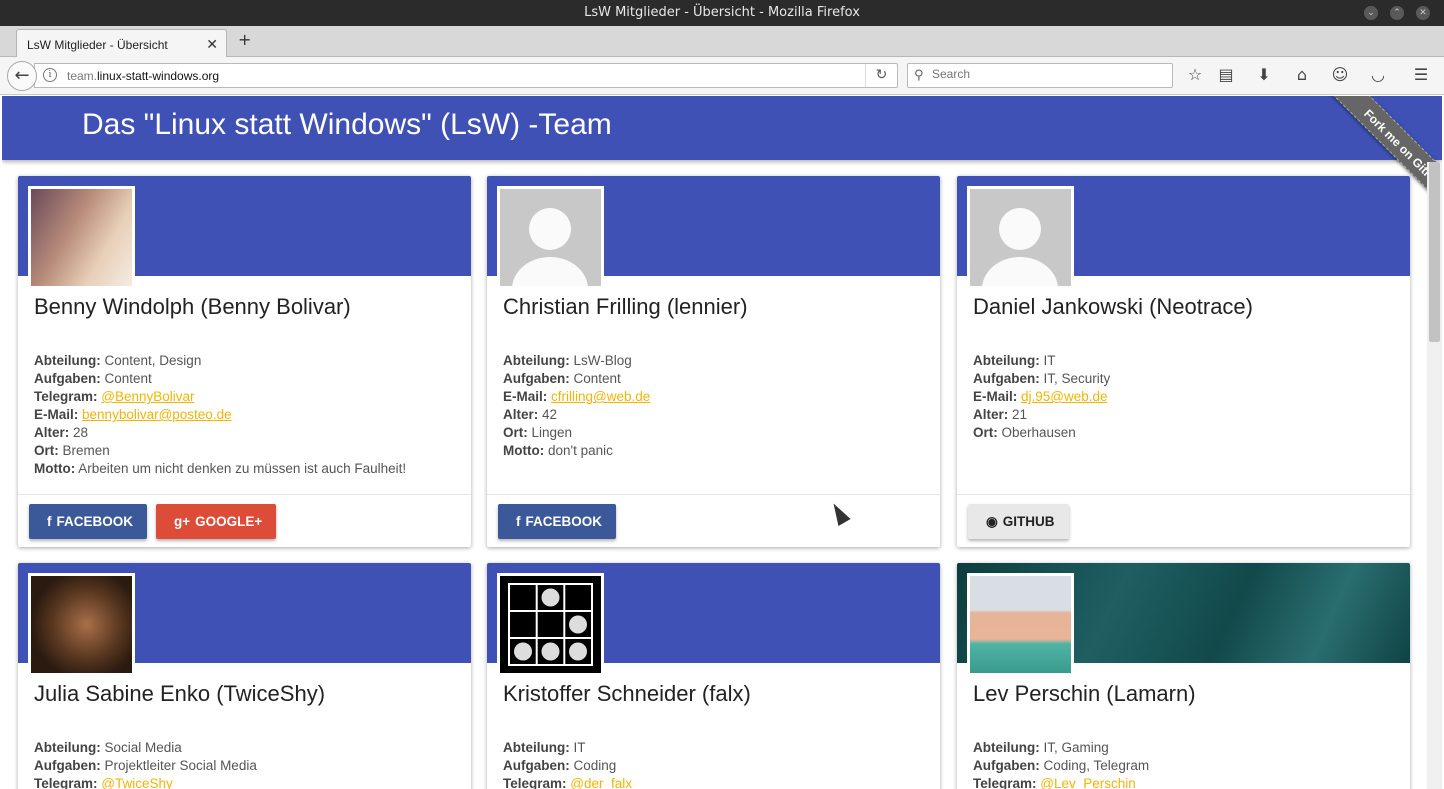 The image size is (1444, 789). Describe the element at coordinates (1113, 306) in the screenshot. I see `member-name: Daniel Jankowski (Neotrace)` at that location.